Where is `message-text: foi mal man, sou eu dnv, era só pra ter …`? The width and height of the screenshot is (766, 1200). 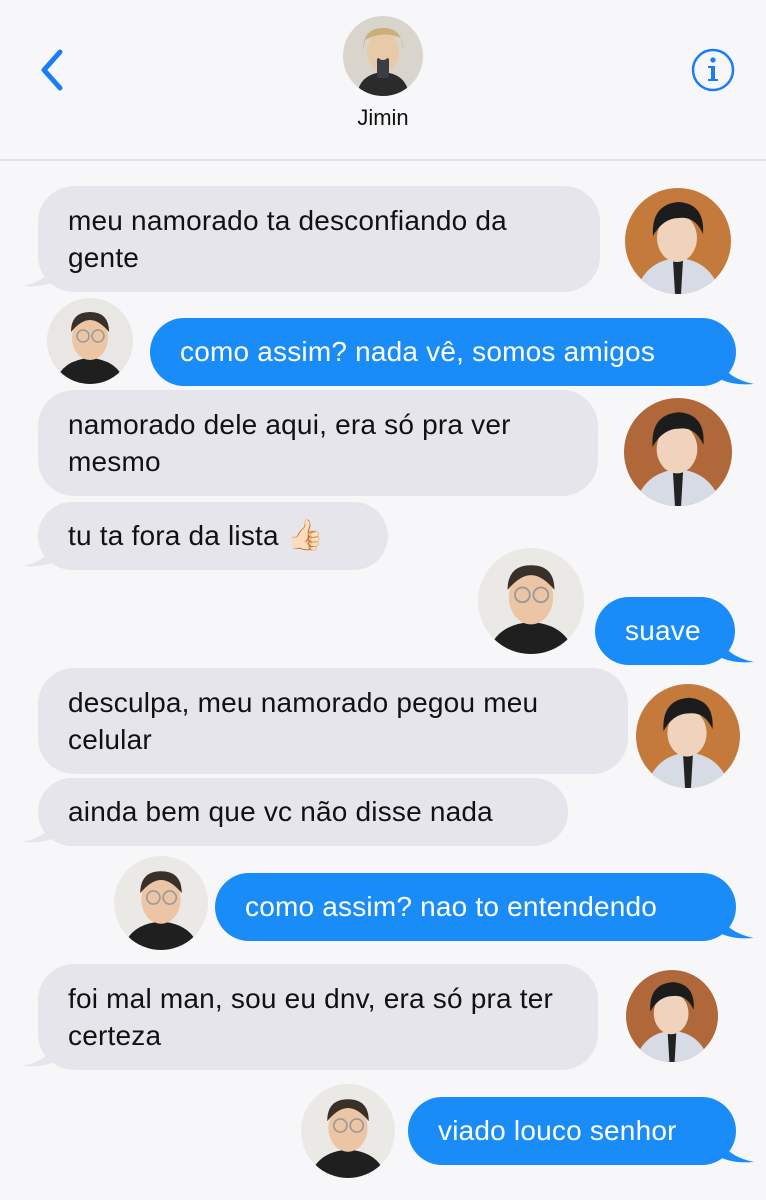
message-text: foi mal man, sou eu dnv, era só pra ter … is located at coordinates (311, 1017).